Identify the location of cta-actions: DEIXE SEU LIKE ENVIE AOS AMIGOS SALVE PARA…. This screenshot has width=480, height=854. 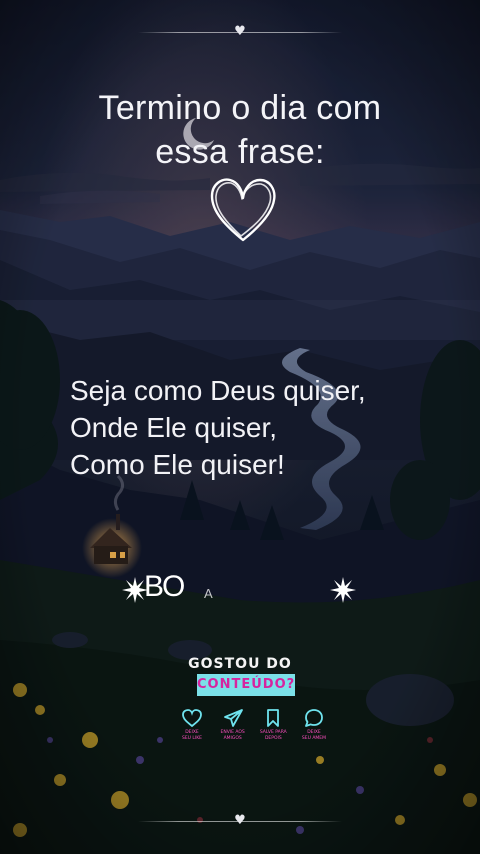
(253, 731).